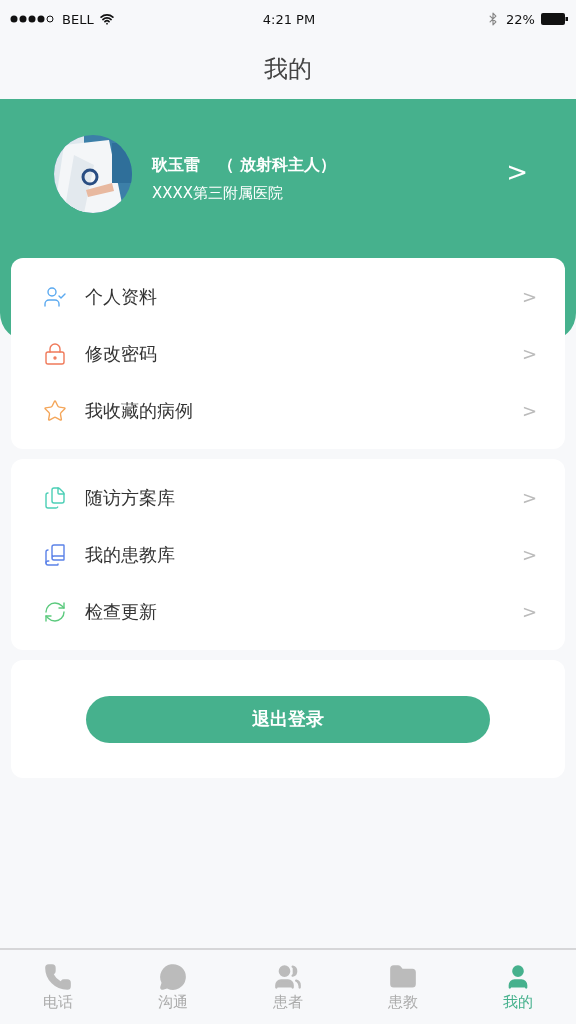 The image size is (576, 1024). Describe the element at coordinates (288, 719) in the screenshot. I see `logout-button: 退出登录` at that location.